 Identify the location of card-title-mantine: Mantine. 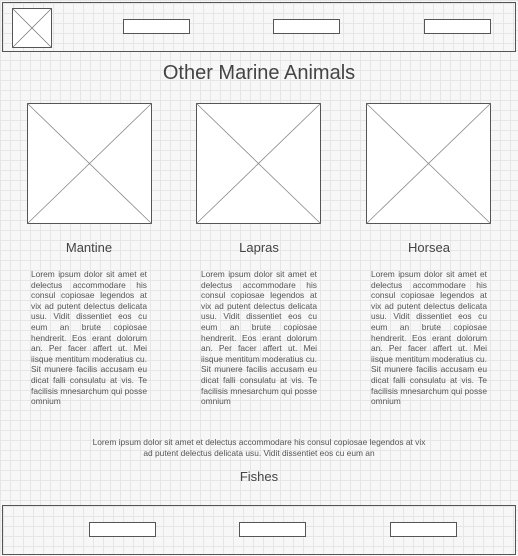
(89, 247).